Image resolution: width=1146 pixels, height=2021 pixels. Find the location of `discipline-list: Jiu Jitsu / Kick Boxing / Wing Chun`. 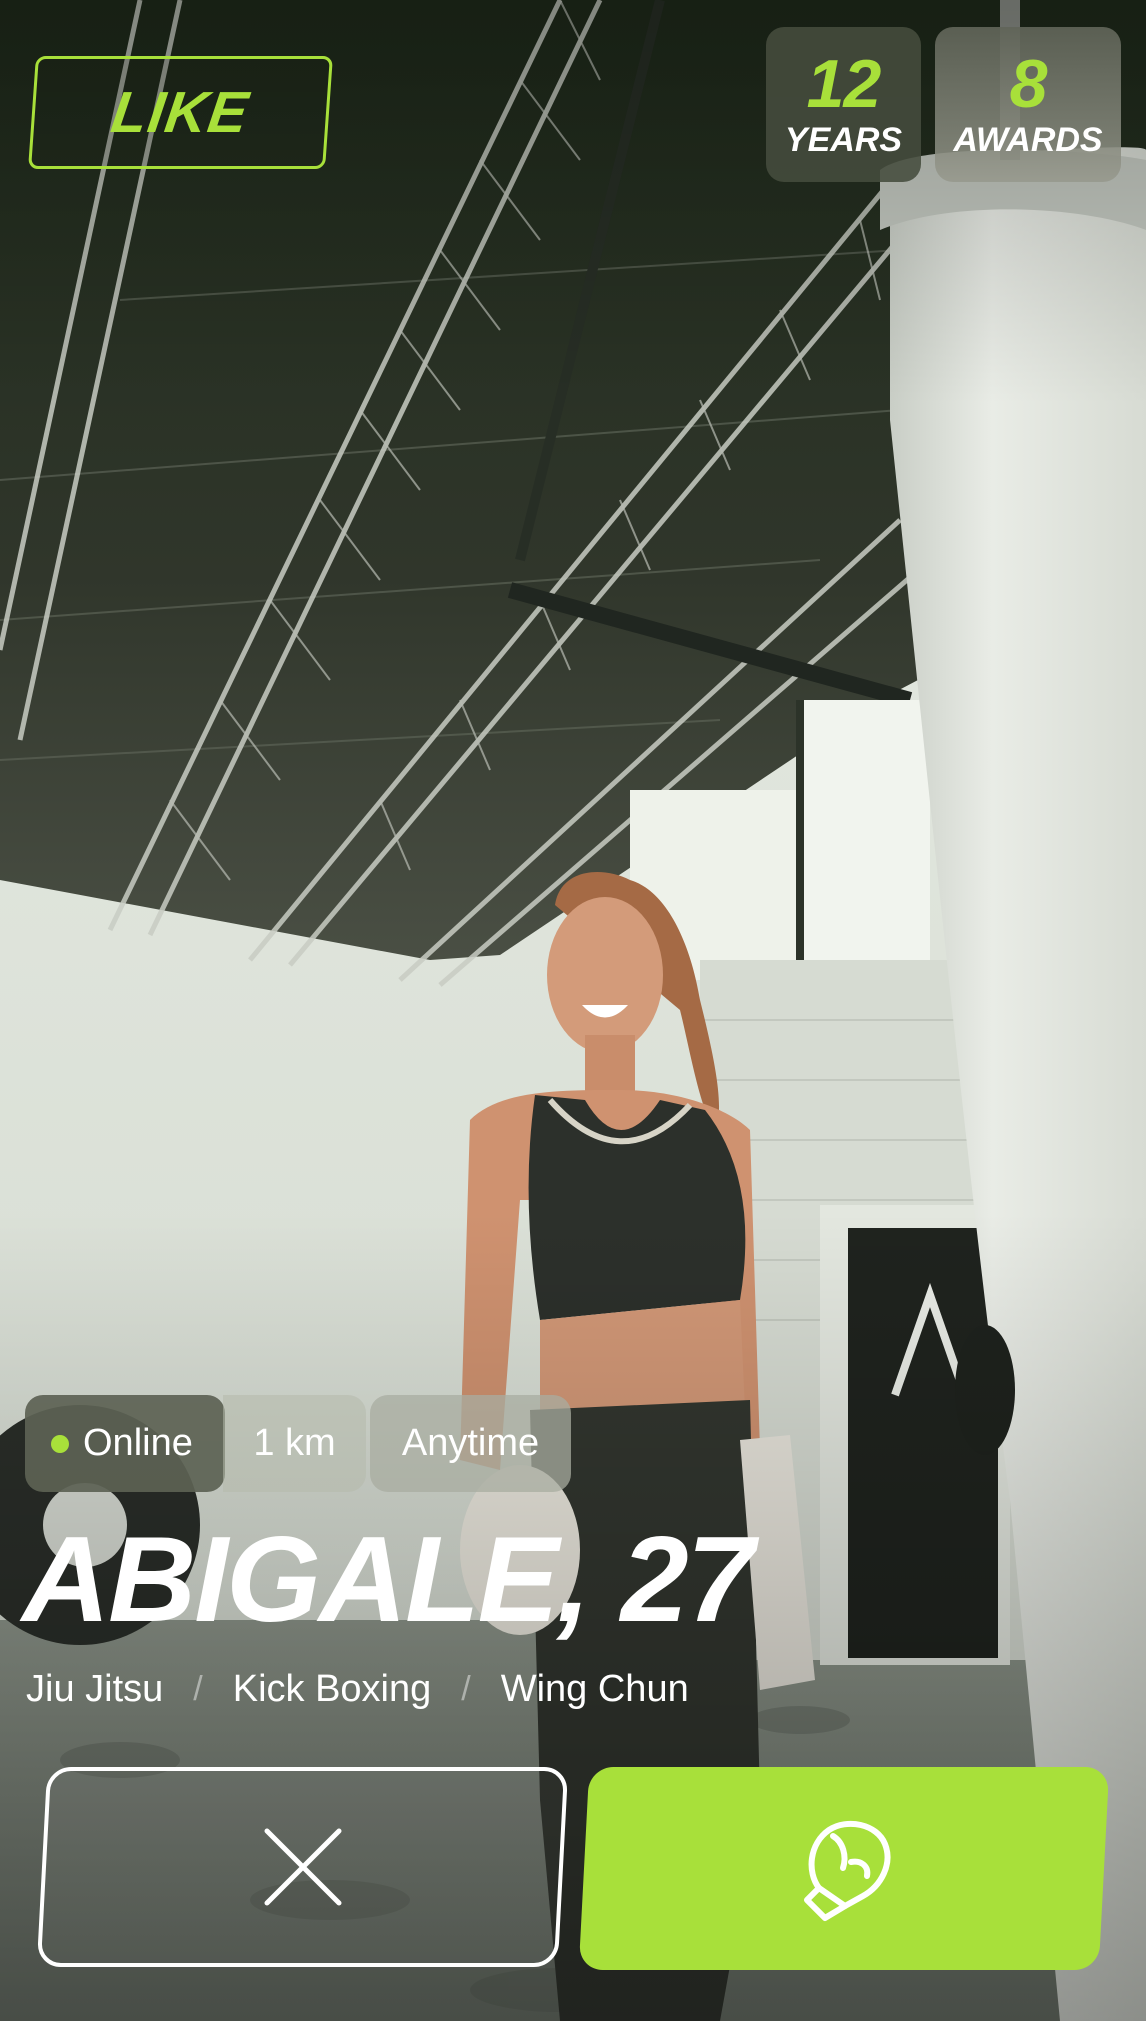

discipline-list: Jiu Jitsu / Kick Boxing / Wing Chun is located at coordinates (357, 1689).